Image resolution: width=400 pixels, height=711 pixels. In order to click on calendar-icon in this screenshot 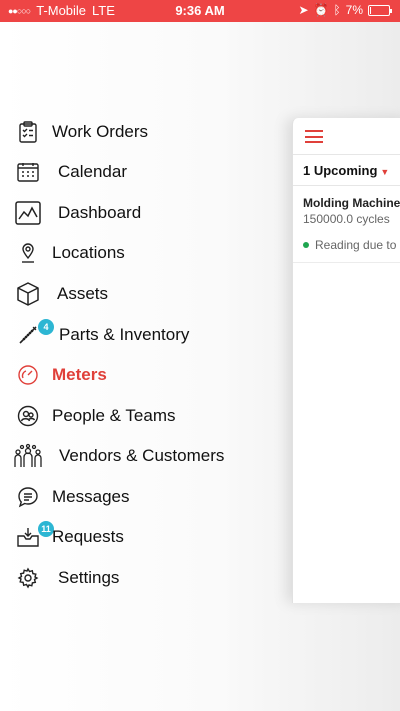, I will do `click(28, 172)`.